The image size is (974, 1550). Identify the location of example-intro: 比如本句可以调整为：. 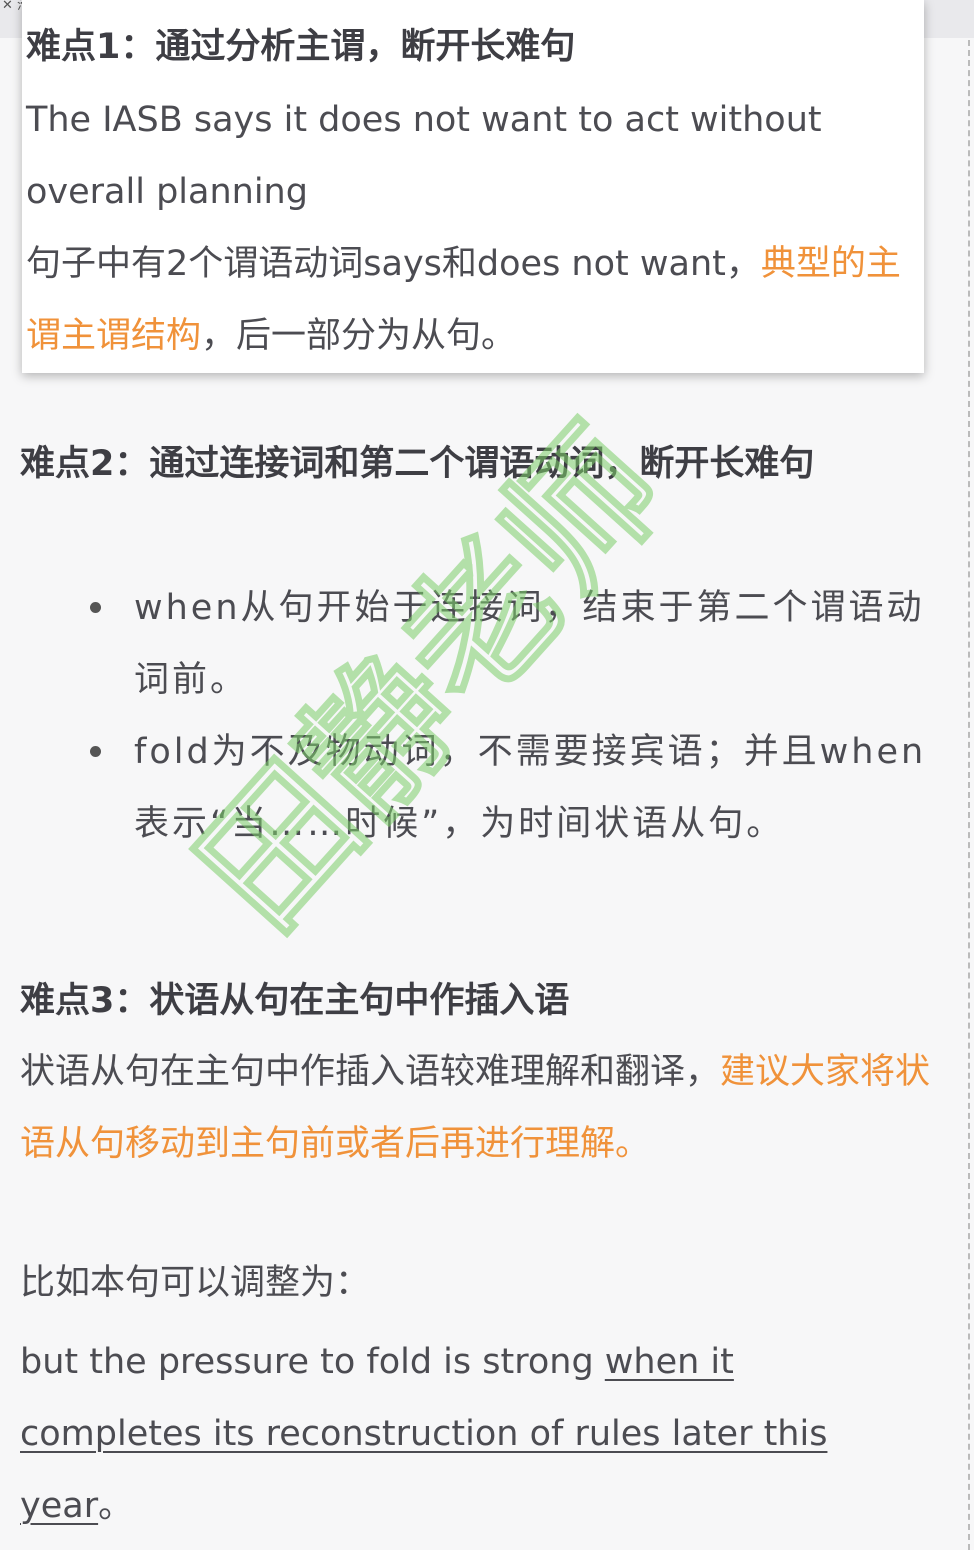
(195, 1283).